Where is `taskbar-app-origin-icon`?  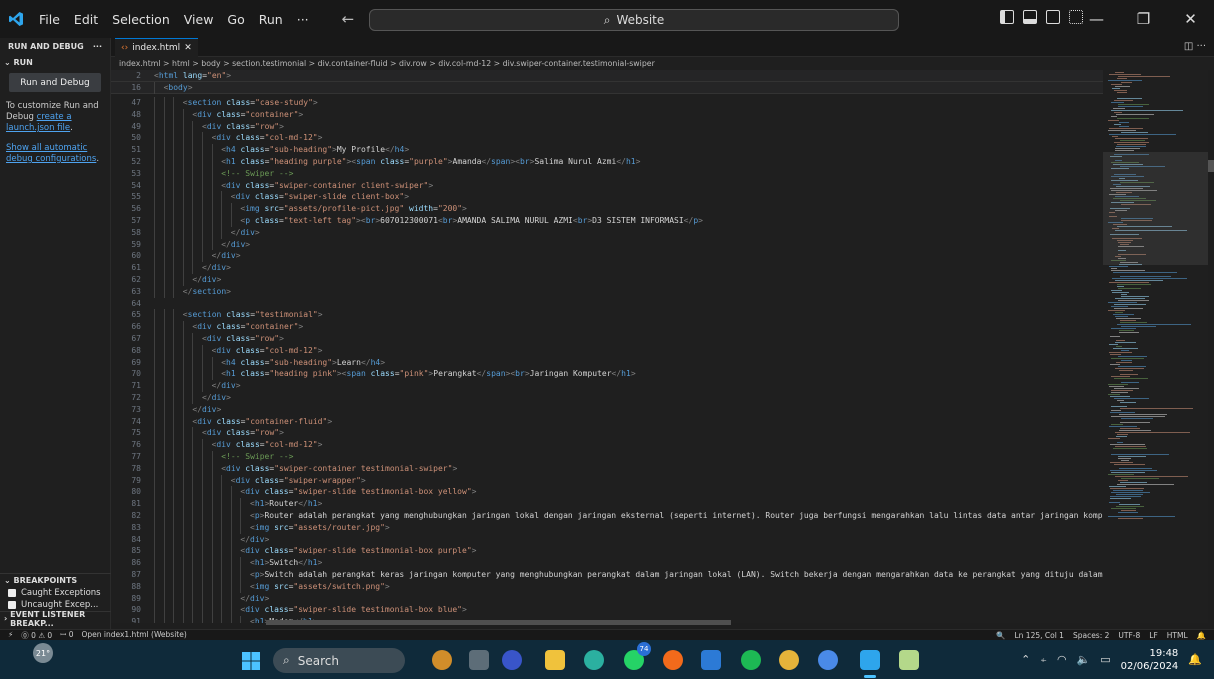 taskbar-app-origin-icon is located at coordinates (673, 660).